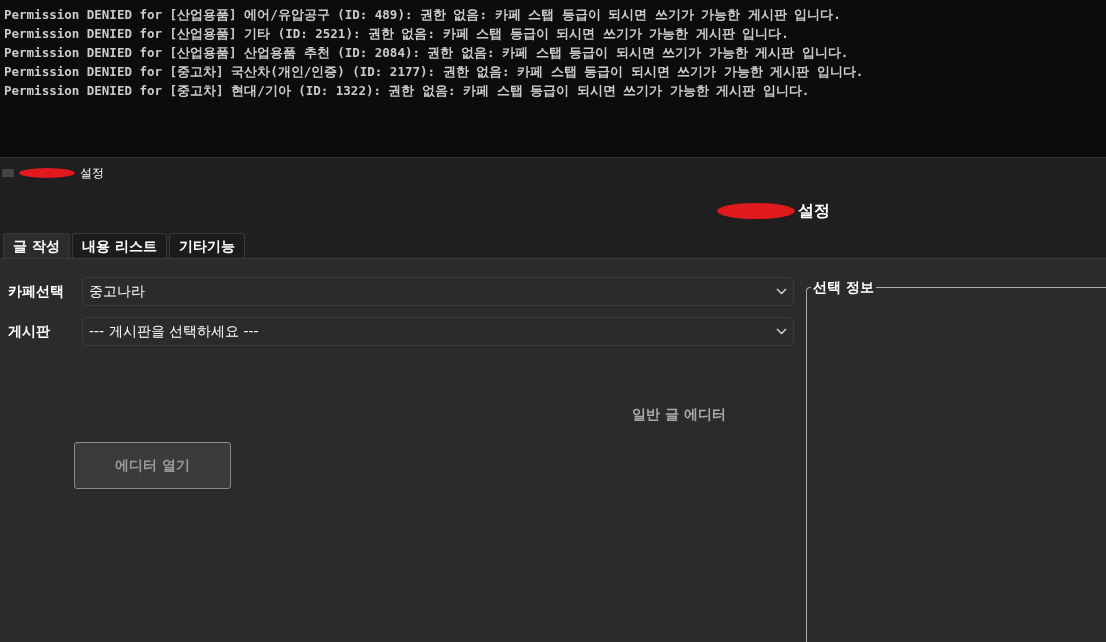  I want to click on field-label: 게시판, so click(29, 331).